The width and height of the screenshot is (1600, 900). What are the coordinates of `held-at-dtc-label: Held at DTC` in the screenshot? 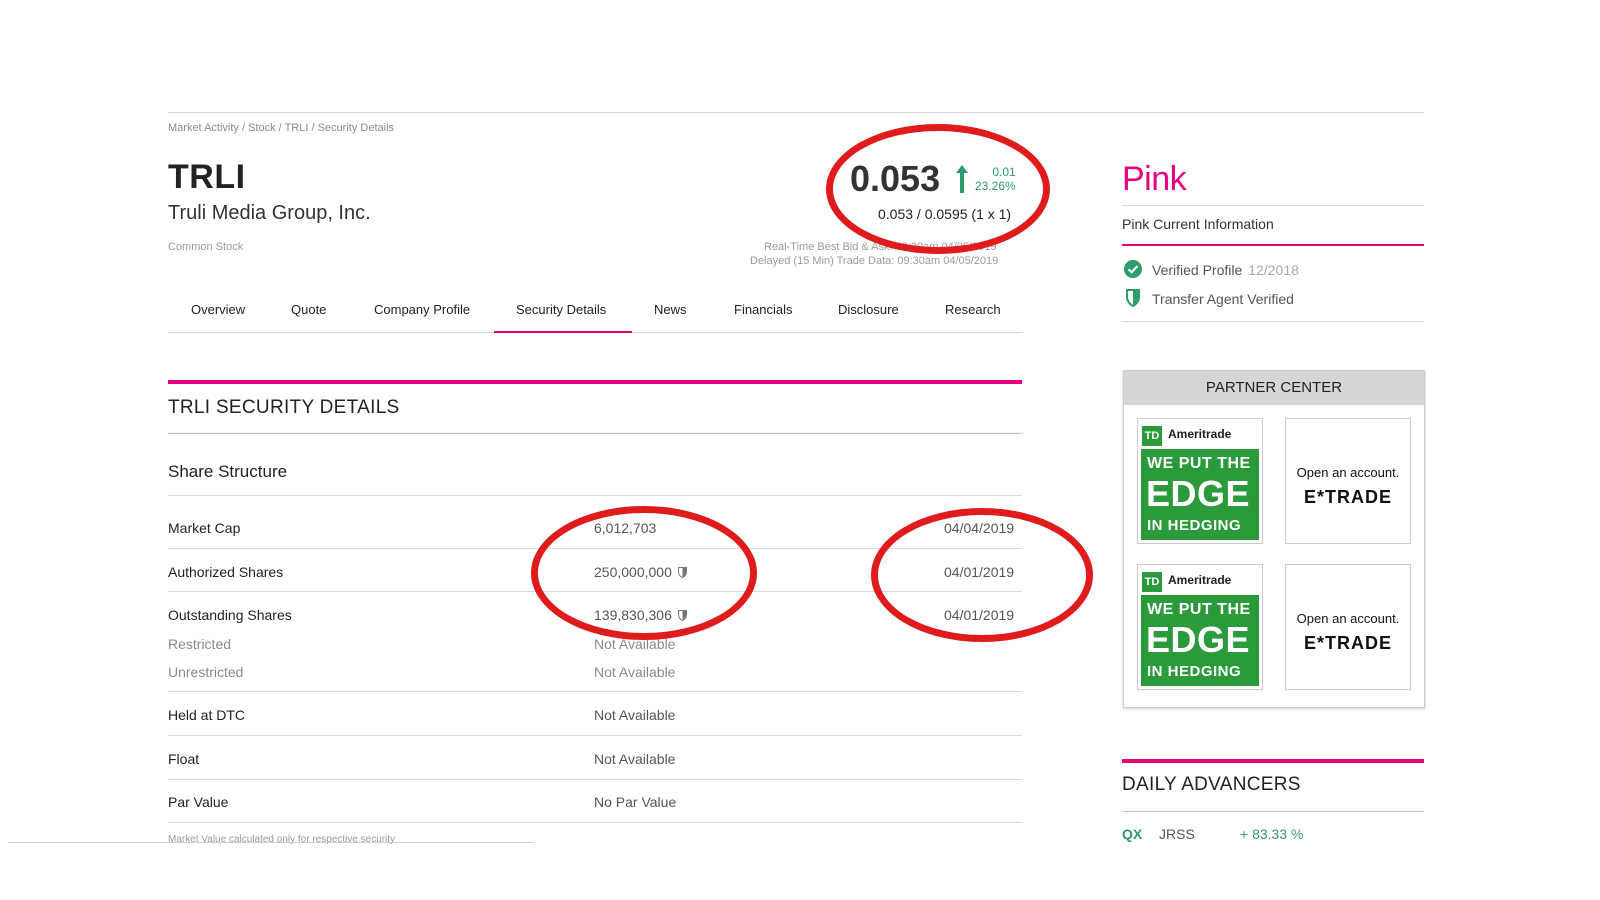 It's located at (207, 715).